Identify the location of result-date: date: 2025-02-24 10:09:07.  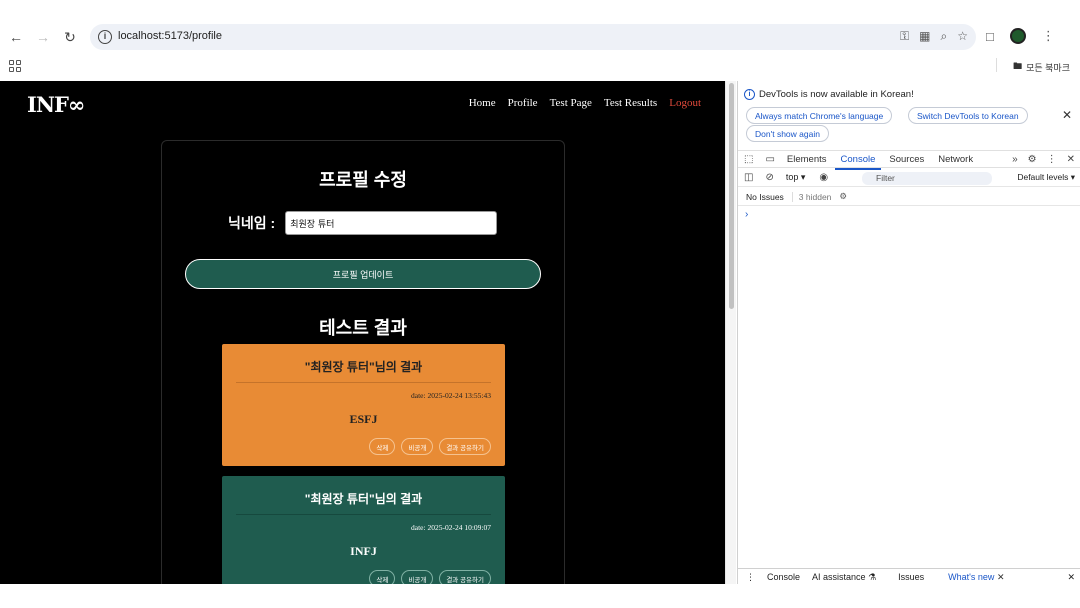
(451, 527).